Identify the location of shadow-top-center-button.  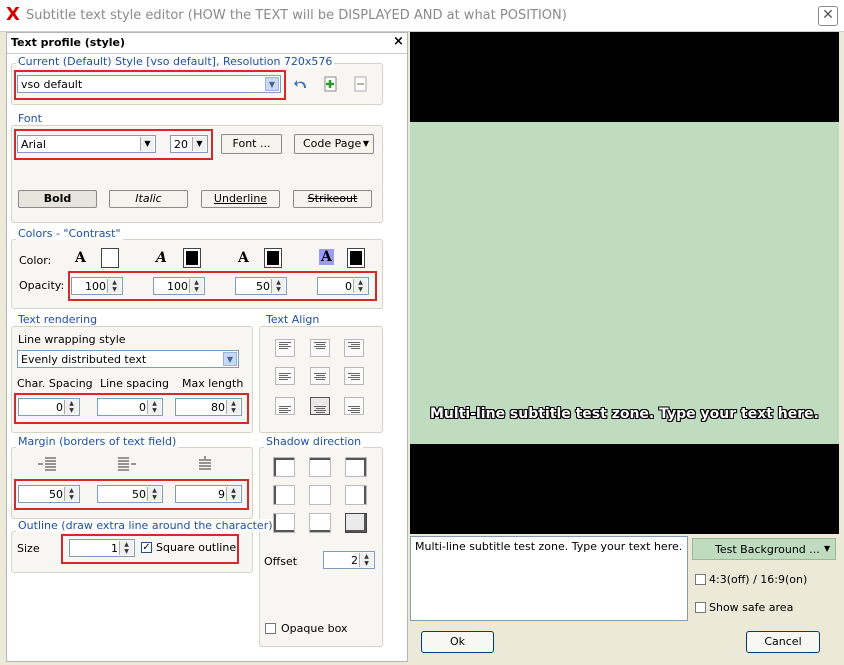
(320, 467).